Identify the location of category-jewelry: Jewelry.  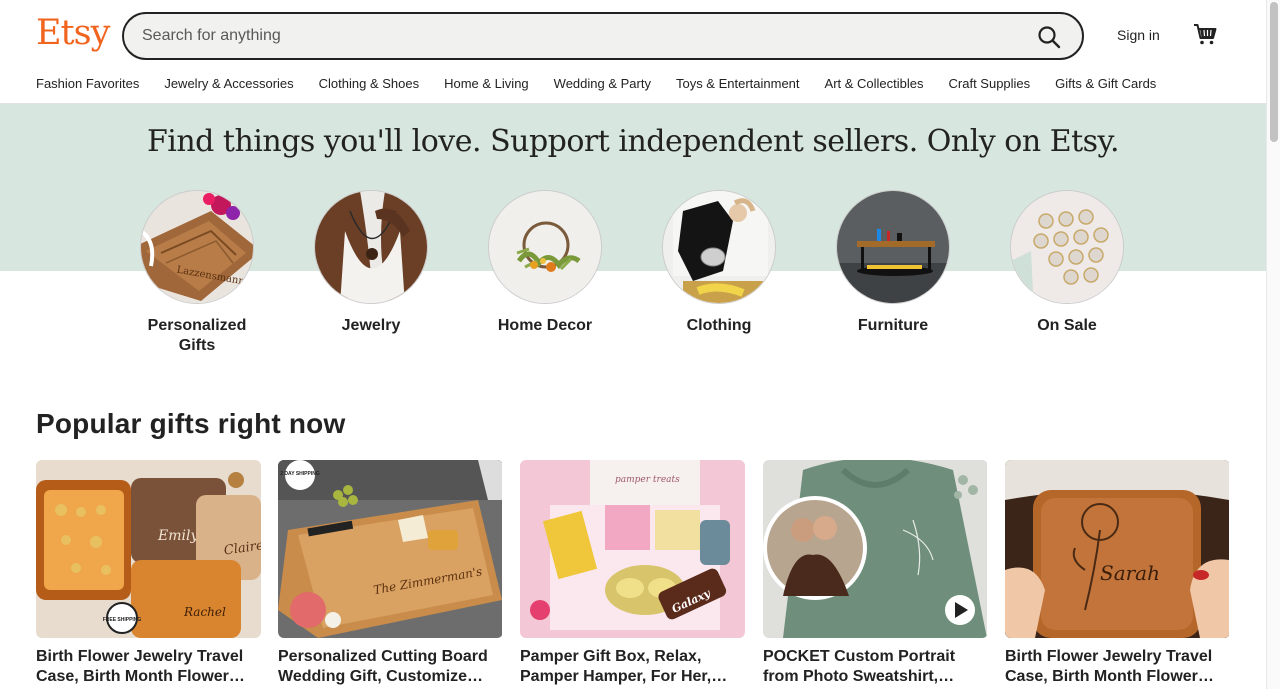
(371, 263).